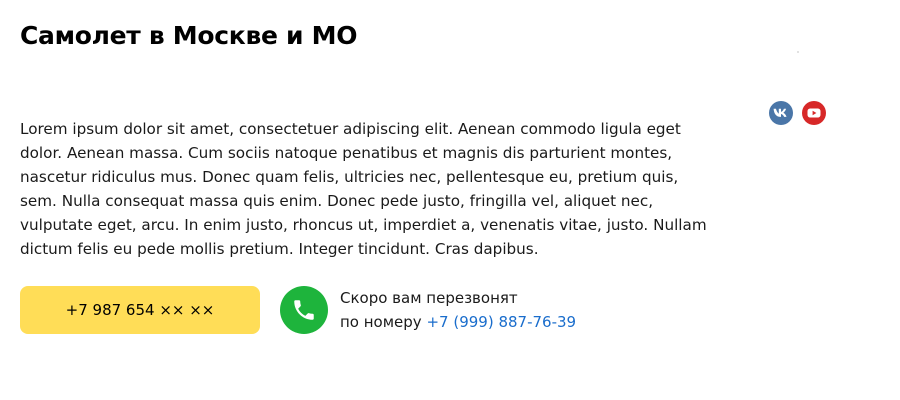 Image resolution: width=900 pixels, height=400 pixels. What do you see at coordinates (501, 322) in the screenshot?
I see `callback-phone-link: +7 (999) 887-76-39` at bounding box center [501, 322].